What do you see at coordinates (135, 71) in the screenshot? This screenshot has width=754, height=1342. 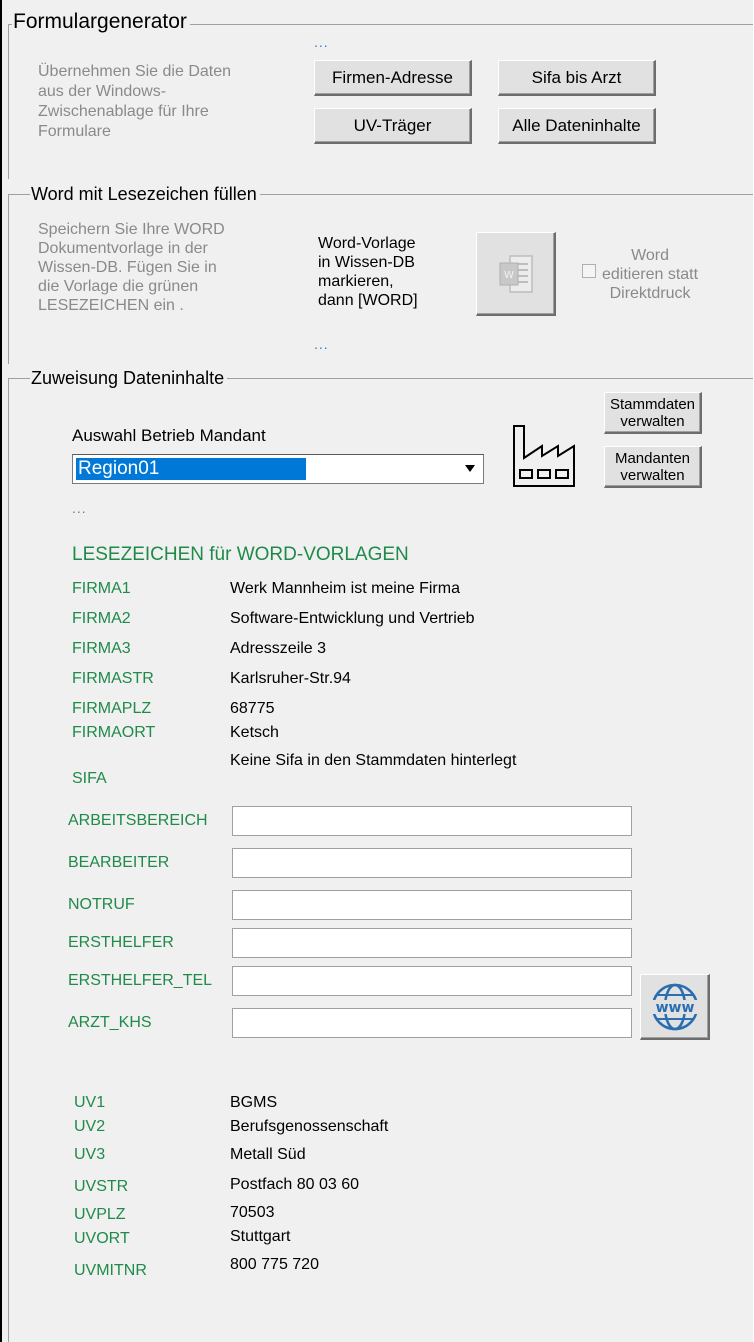 I see `description-line: Übernehmen Sie die Daten` at bounding box center [135, 71].